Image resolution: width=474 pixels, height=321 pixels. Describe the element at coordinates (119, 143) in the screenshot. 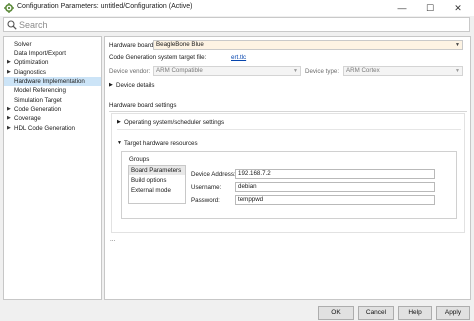

I see `collapse-arrow-icon: ▼` at that location.